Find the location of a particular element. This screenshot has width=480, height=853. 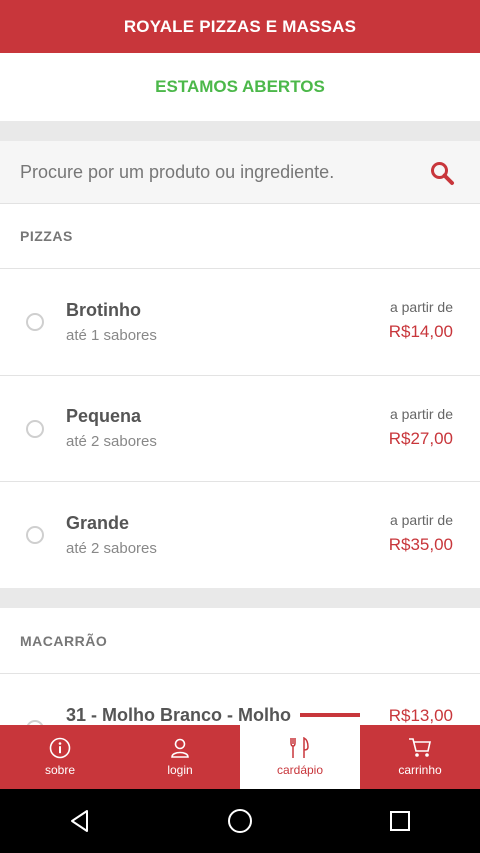

section-title-macarrao: MACARRÃO is located at coordinates (64, 641).